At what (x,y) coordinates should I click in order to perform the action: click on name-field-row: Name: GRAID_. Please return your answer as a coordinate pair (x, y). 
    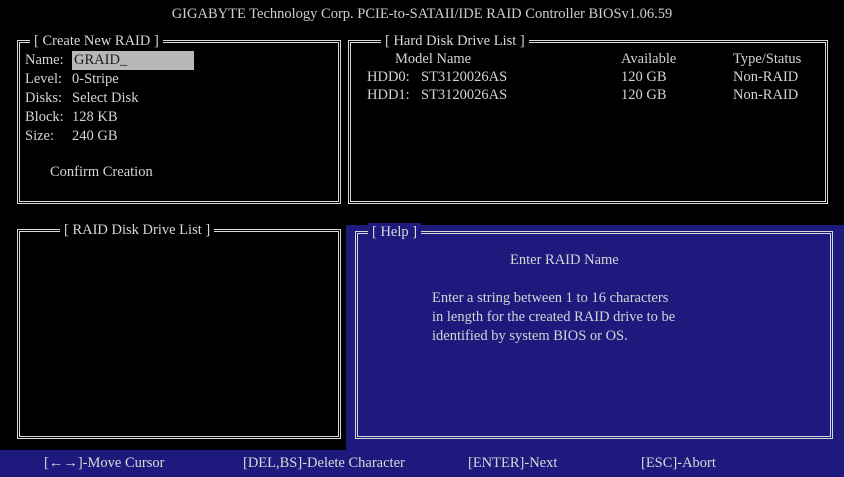
    Looking at the image, I should click on (109, 60).